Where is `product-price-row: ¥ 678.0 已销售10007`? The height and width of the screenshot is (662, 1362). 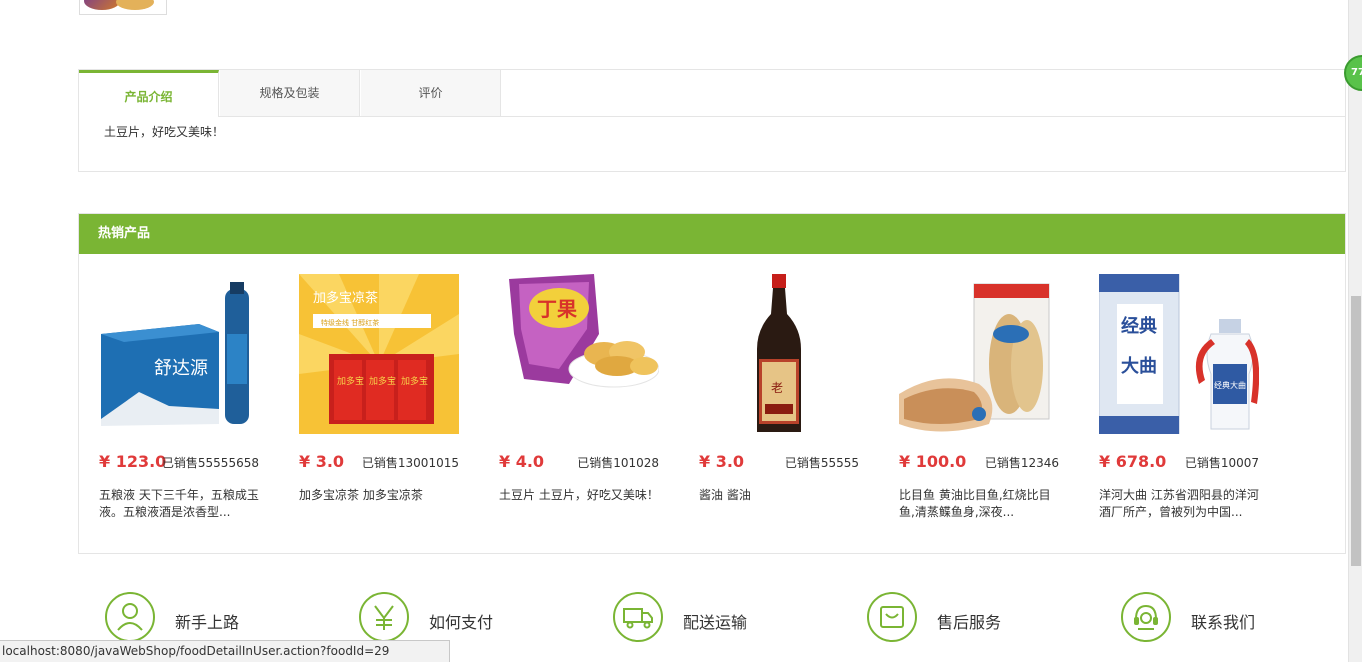
product-price-row: ¥ 678.0 已销售10007 is located at coordinates (1179, 462).